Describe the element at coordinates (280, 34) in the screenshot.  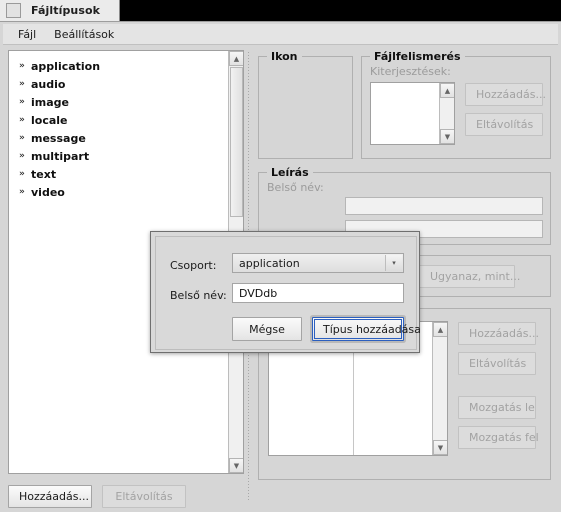
I see `menubar: Fájl Beállítások` at that location.